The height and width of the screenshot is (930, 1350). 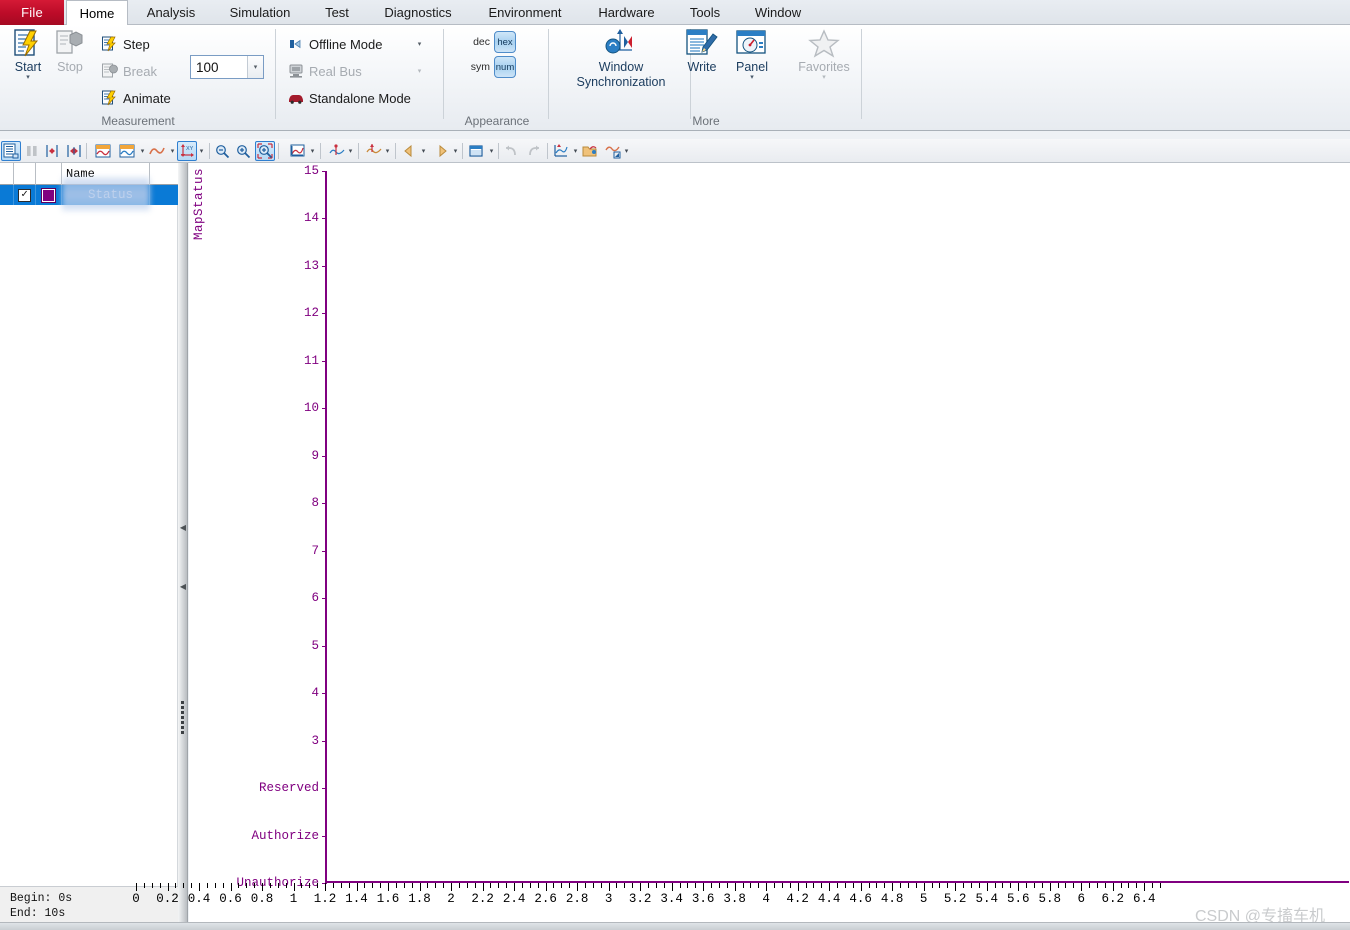 What do you see at coordinates (590, 151) in the screenshot?
I see `export-icon` at bounding box center [590, 151].